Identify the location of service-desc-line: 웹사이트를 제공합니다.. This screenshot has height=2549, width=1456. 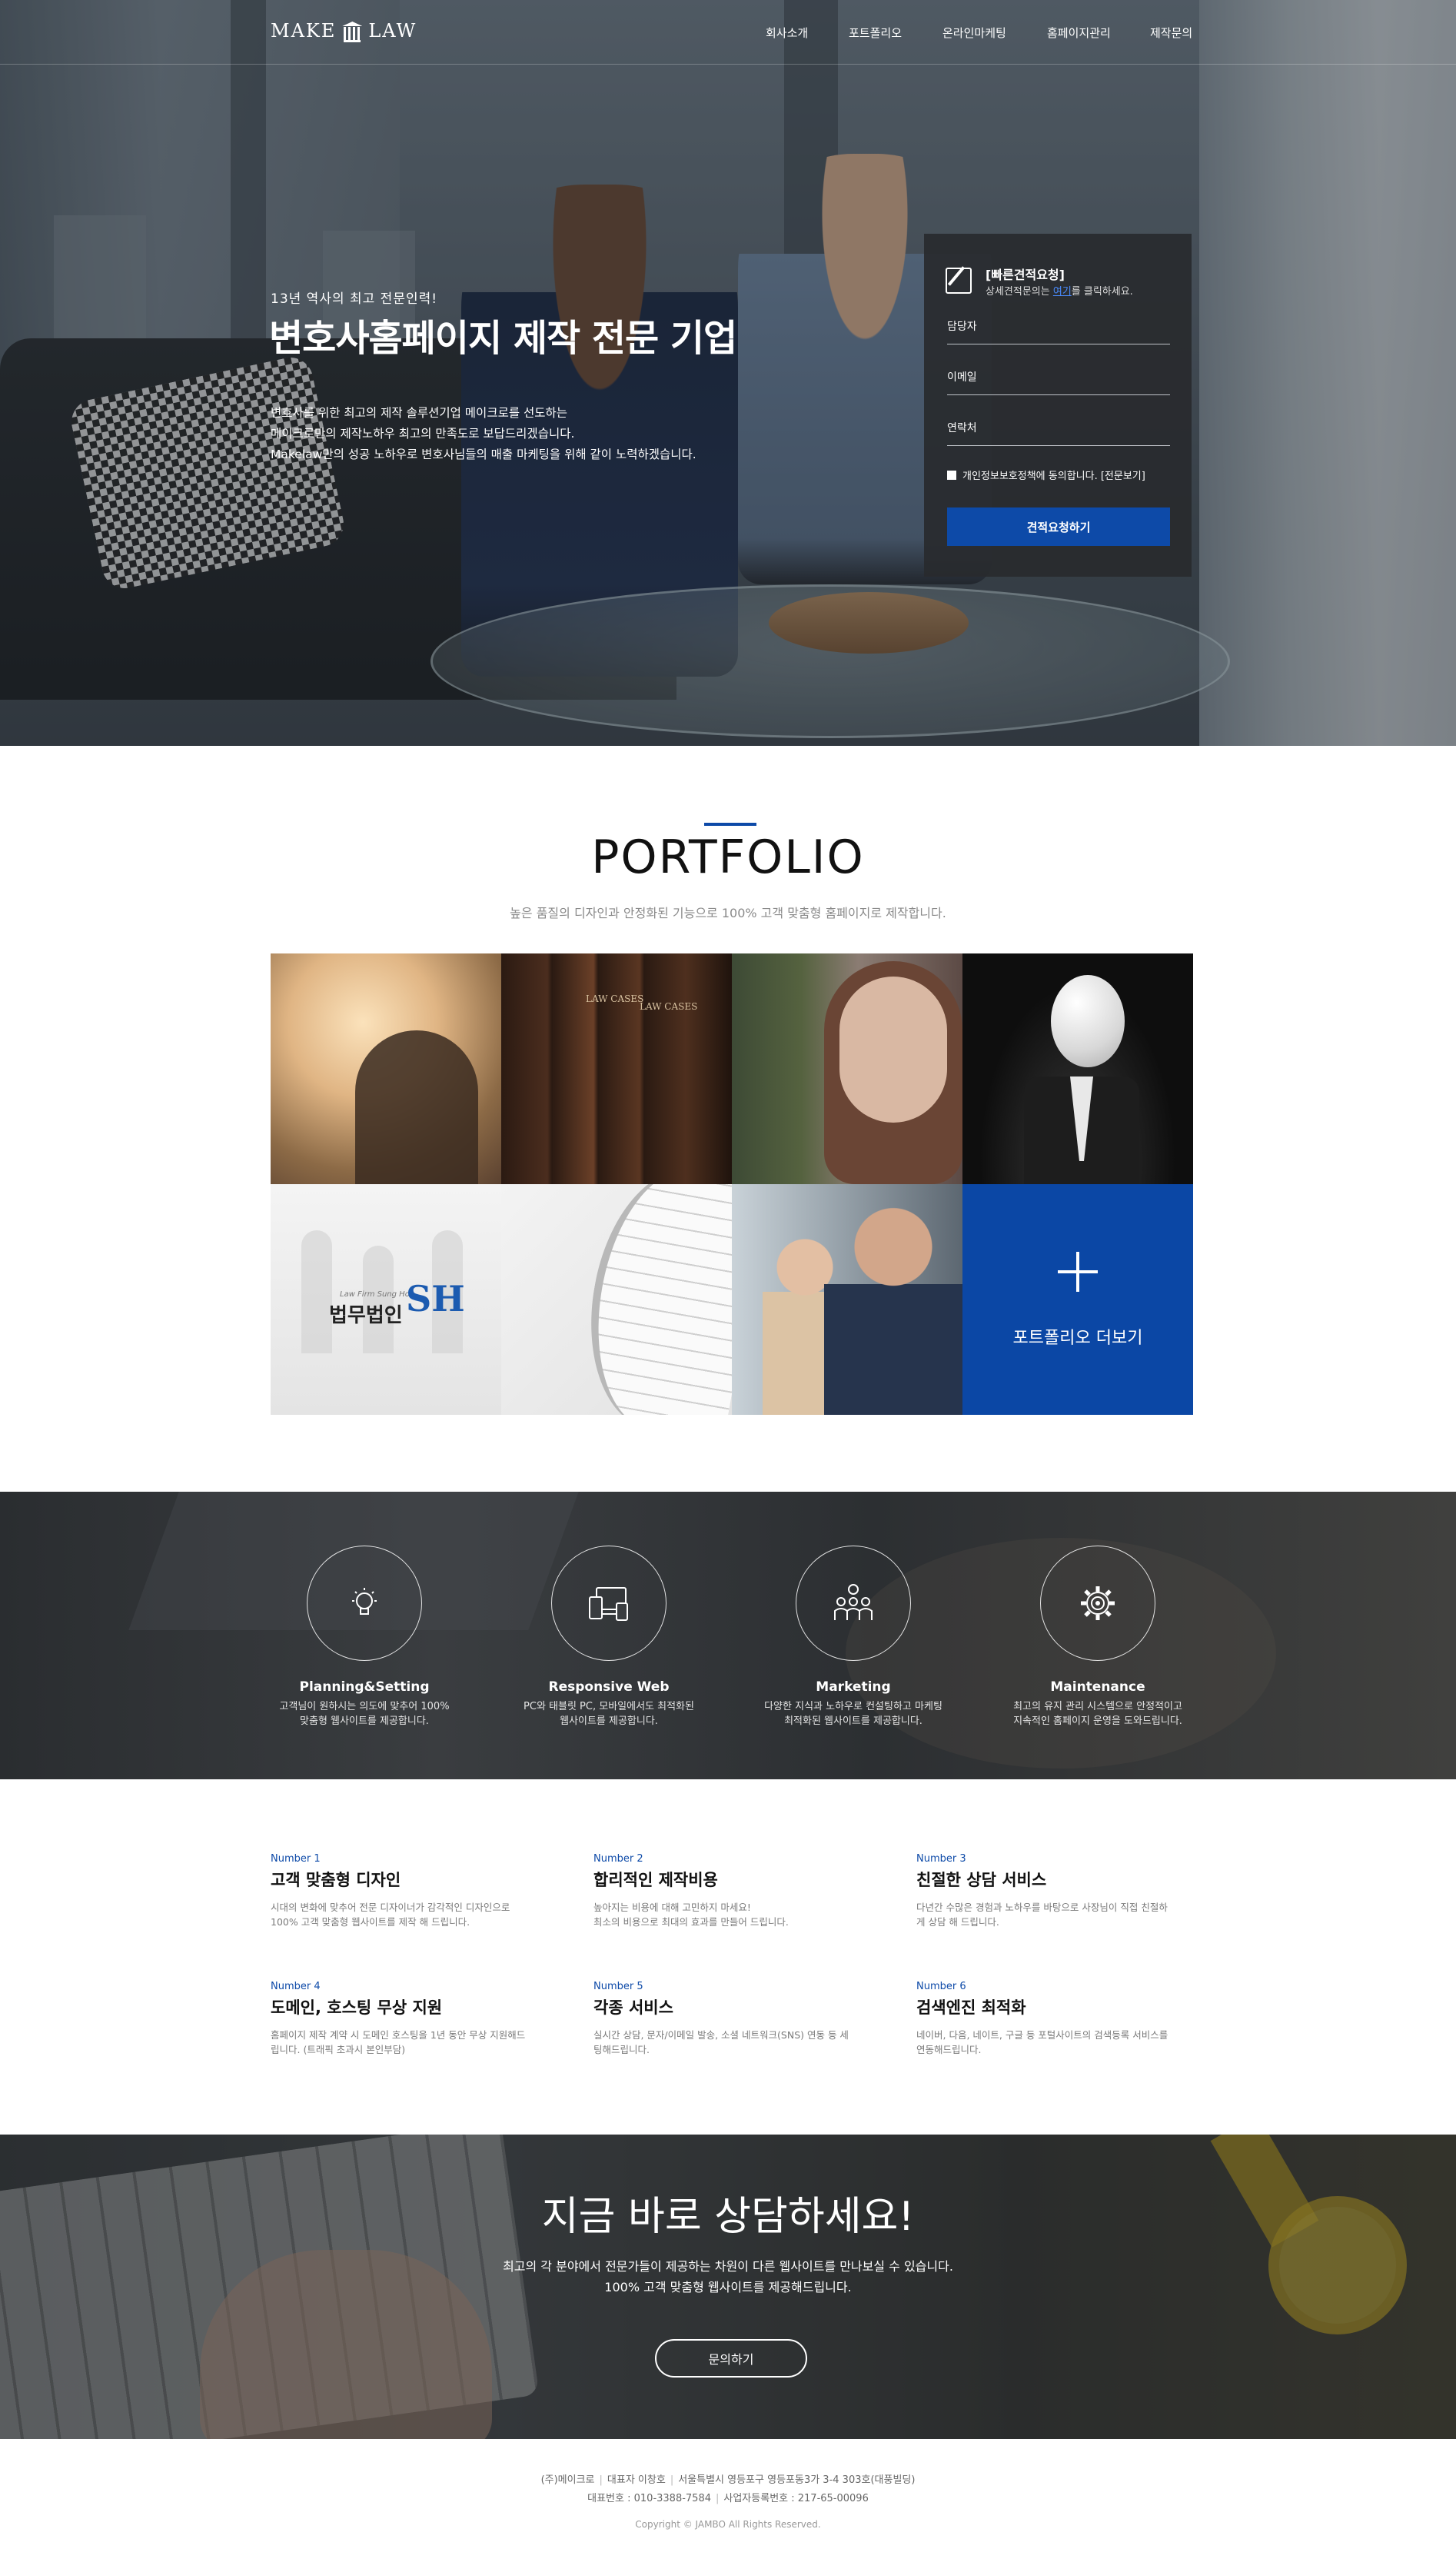
(609, 1721).